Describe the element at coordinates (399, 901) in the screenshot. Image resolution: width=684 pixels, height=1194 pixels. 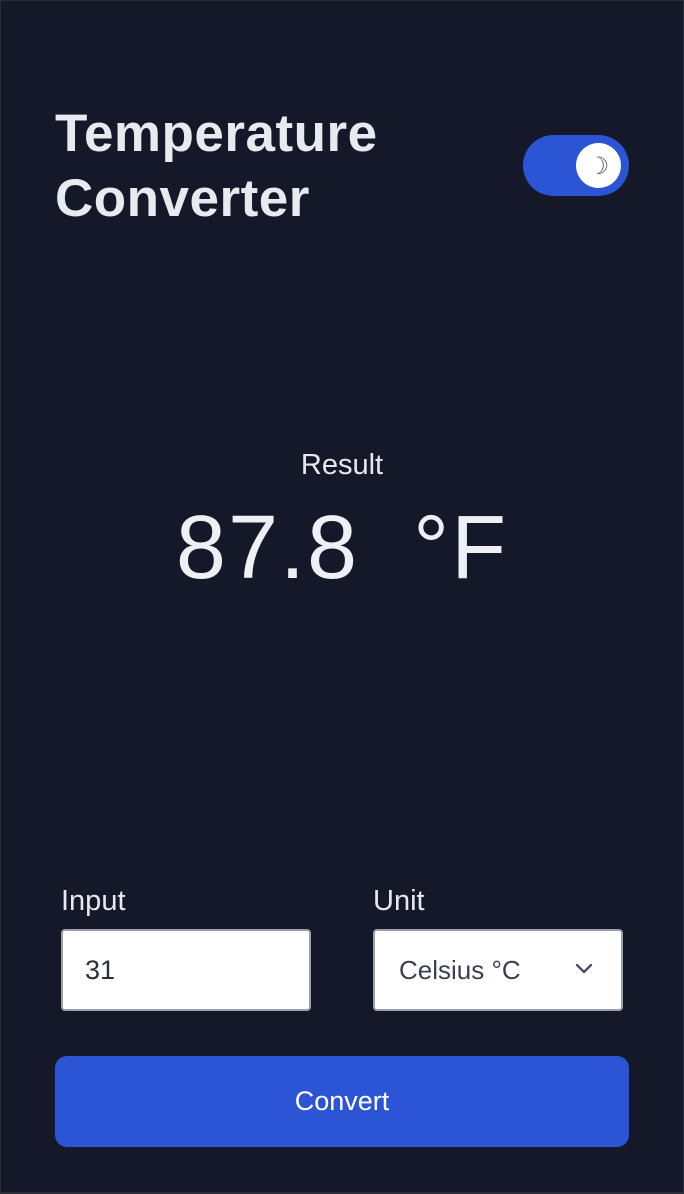
I see `unit-label: Unit` at that location.